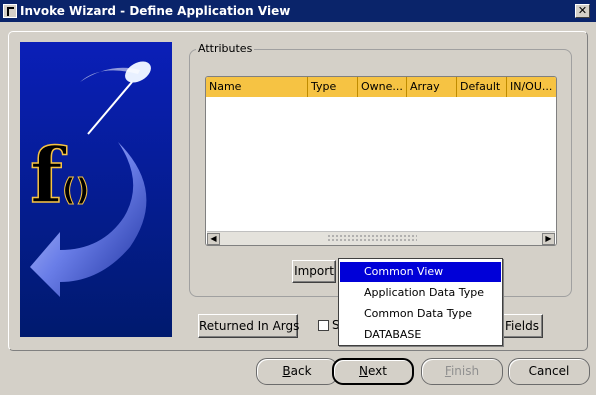 This screenshot has height=395, width=596. I want to click on import-button: Import, so click(314, 271).